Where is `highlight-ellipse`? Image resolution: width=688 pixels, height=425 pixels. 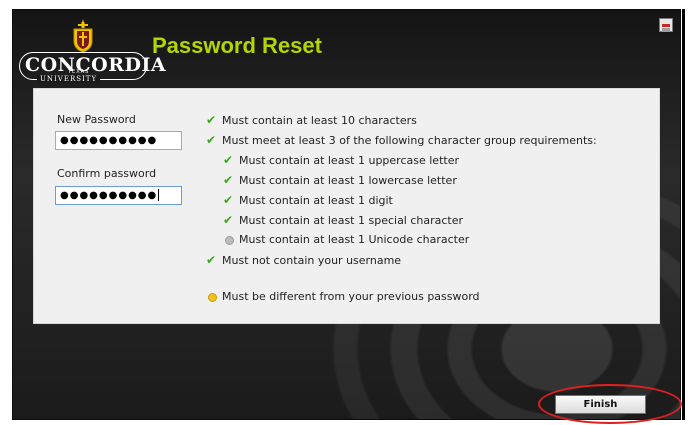
highlight-ellipse is located at coordinates (610, 404).